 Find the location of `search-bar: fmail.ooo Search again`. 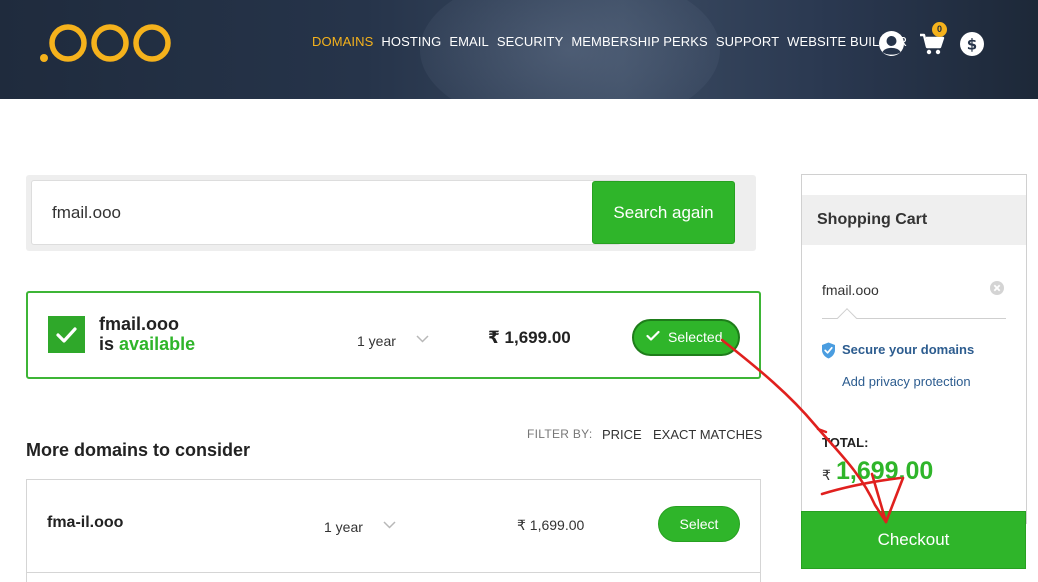

search-bar: fmail.ooo Search again is located at coordinates (391, 213).